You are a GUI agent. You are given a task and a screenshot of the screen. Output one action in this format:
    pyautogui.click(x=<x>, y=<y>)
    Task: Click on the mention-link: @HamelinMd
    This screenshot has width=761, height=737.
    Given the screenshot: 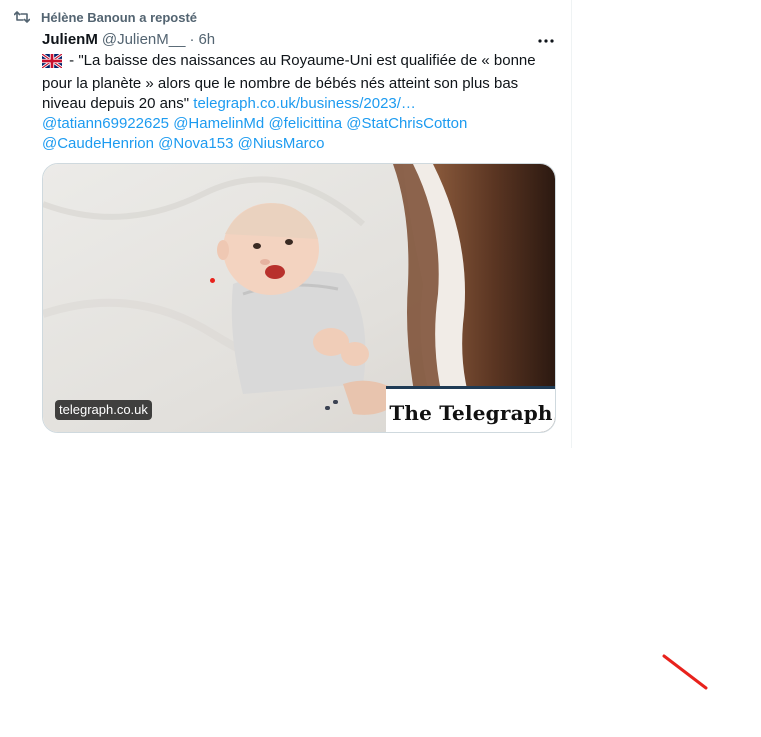 What is the action you would take?
    pyautogui.click(x=218, y=123)
    